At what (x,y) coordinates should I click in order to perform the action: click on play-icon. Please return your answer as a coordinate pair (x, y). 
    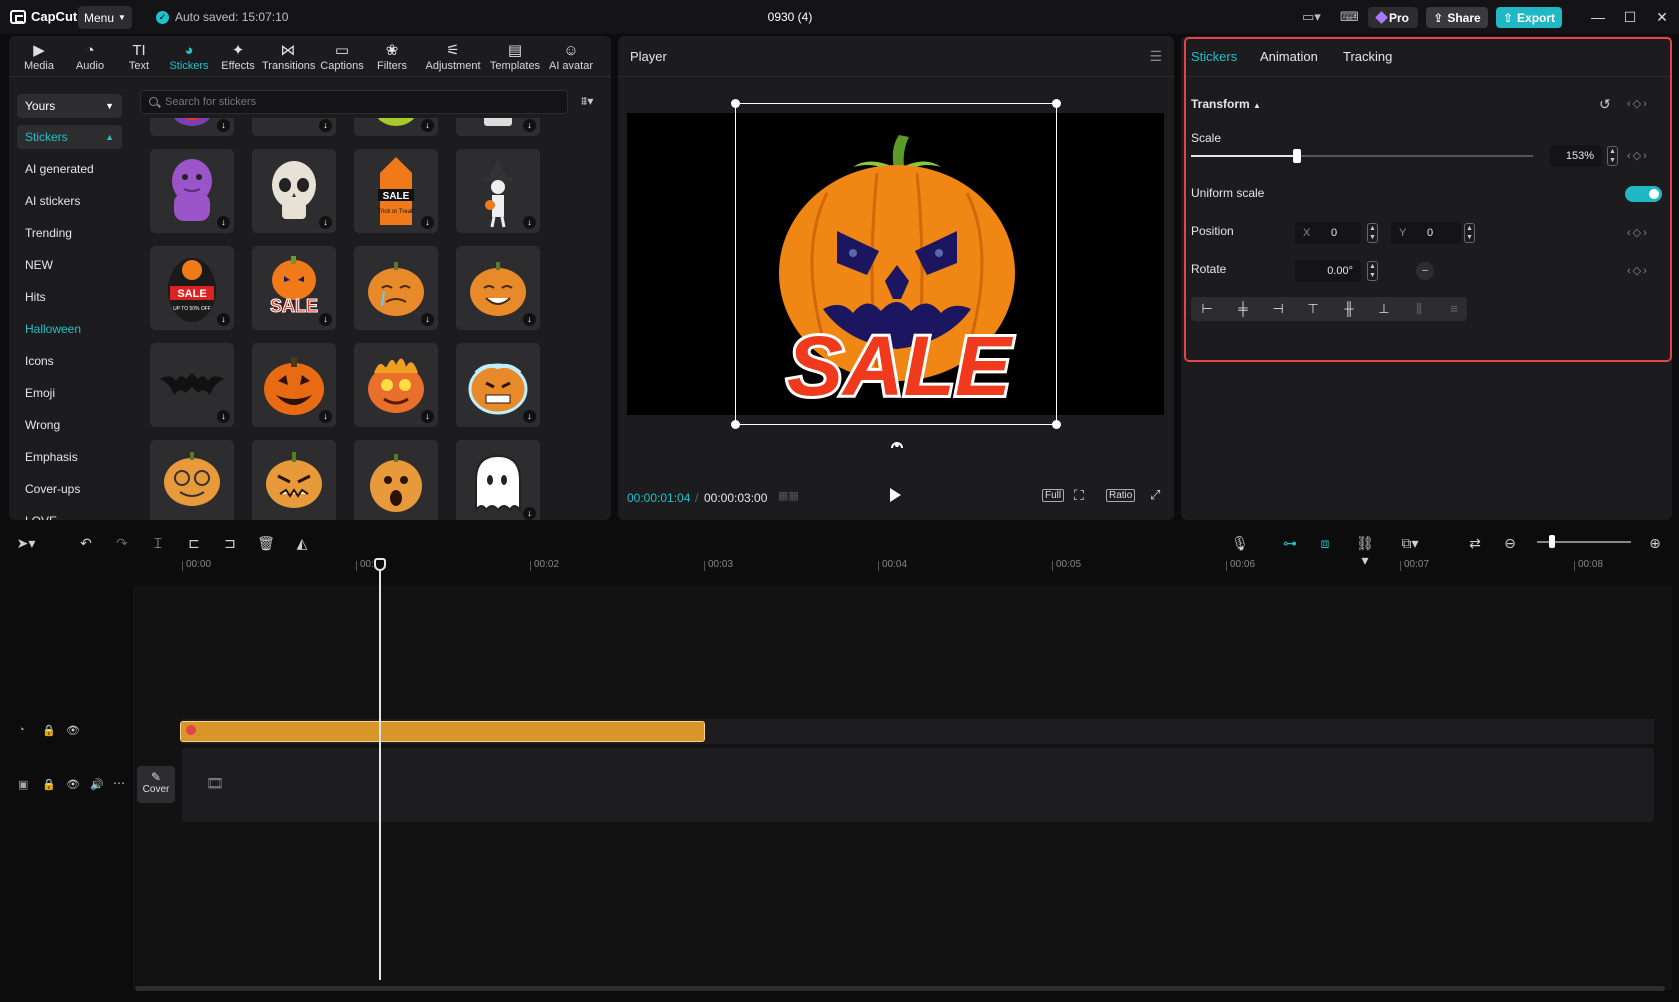
    Looking at the image, I should click on (895, 495).